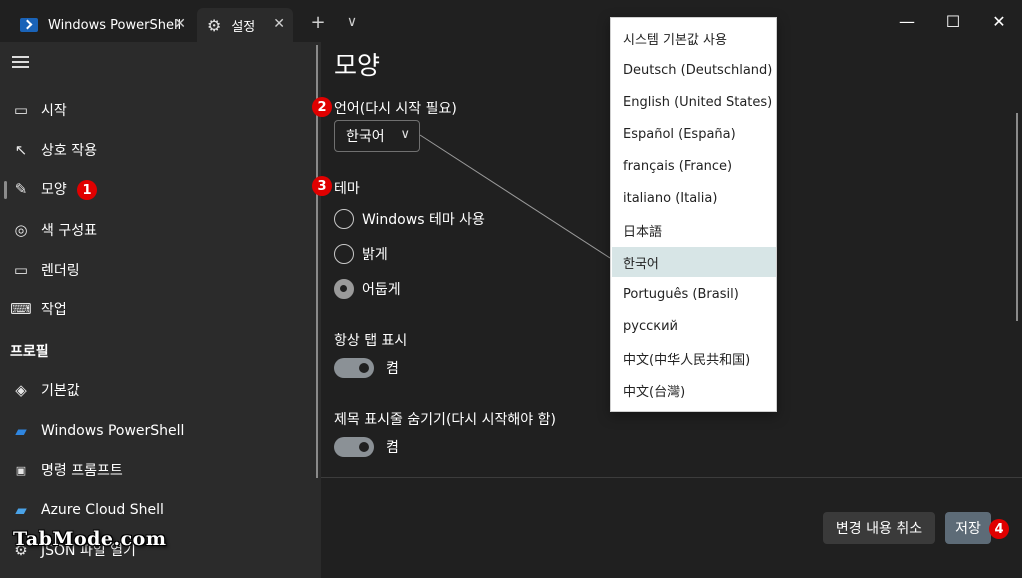 This screenshot has width=1022, height=578. What do you see at coordinates (381, 290) in the screenshot?
I see `radio-label: 어둡게` at bounding box center [381, 290].